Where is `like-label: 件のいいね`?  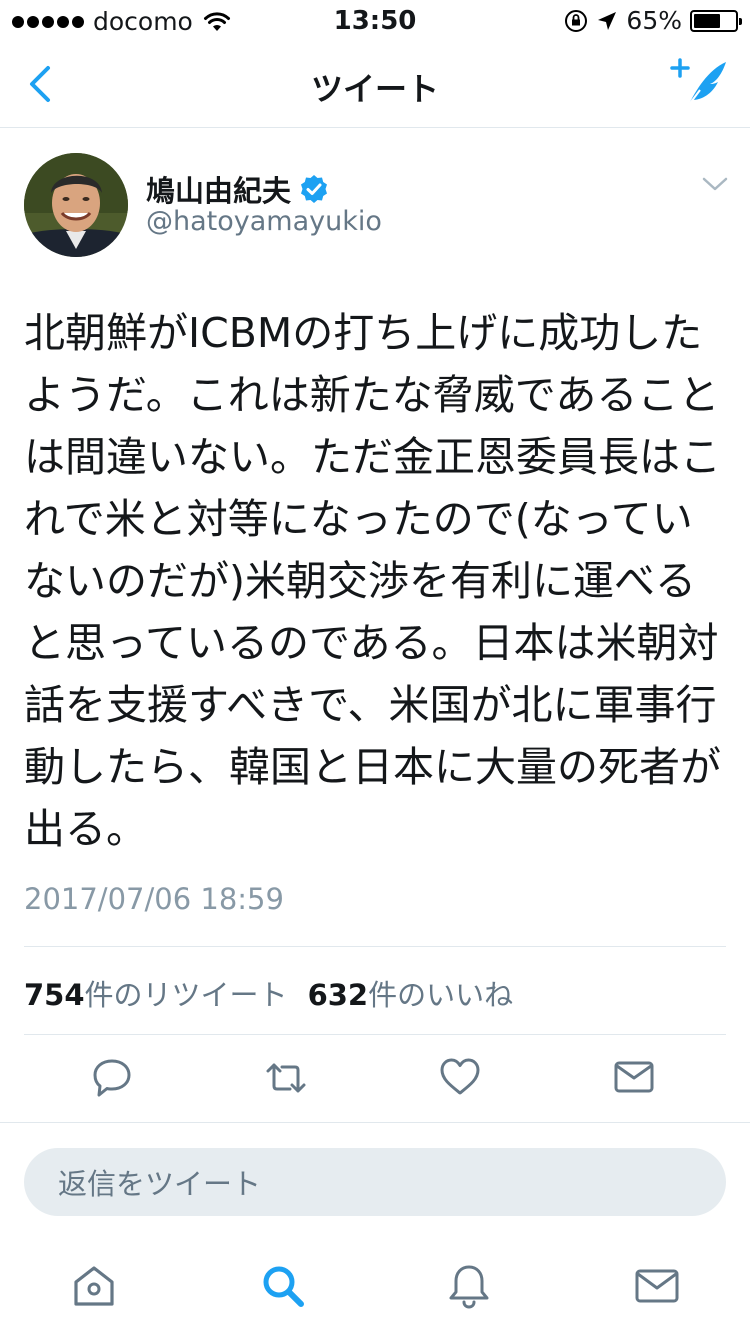 like-label: 件のいいね is located at coordinates (441, 995).